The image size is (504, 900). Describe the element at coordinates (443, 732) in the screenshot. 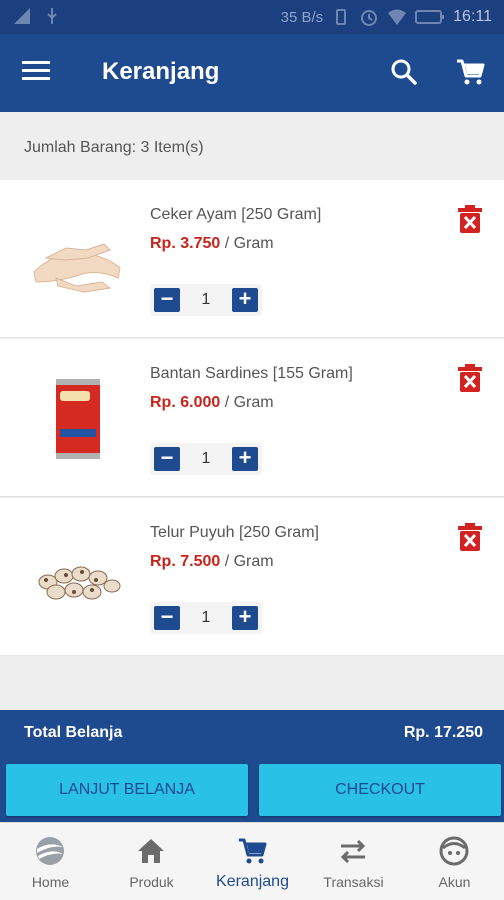

I see `total-amount: Rp. 17.250` at that location.